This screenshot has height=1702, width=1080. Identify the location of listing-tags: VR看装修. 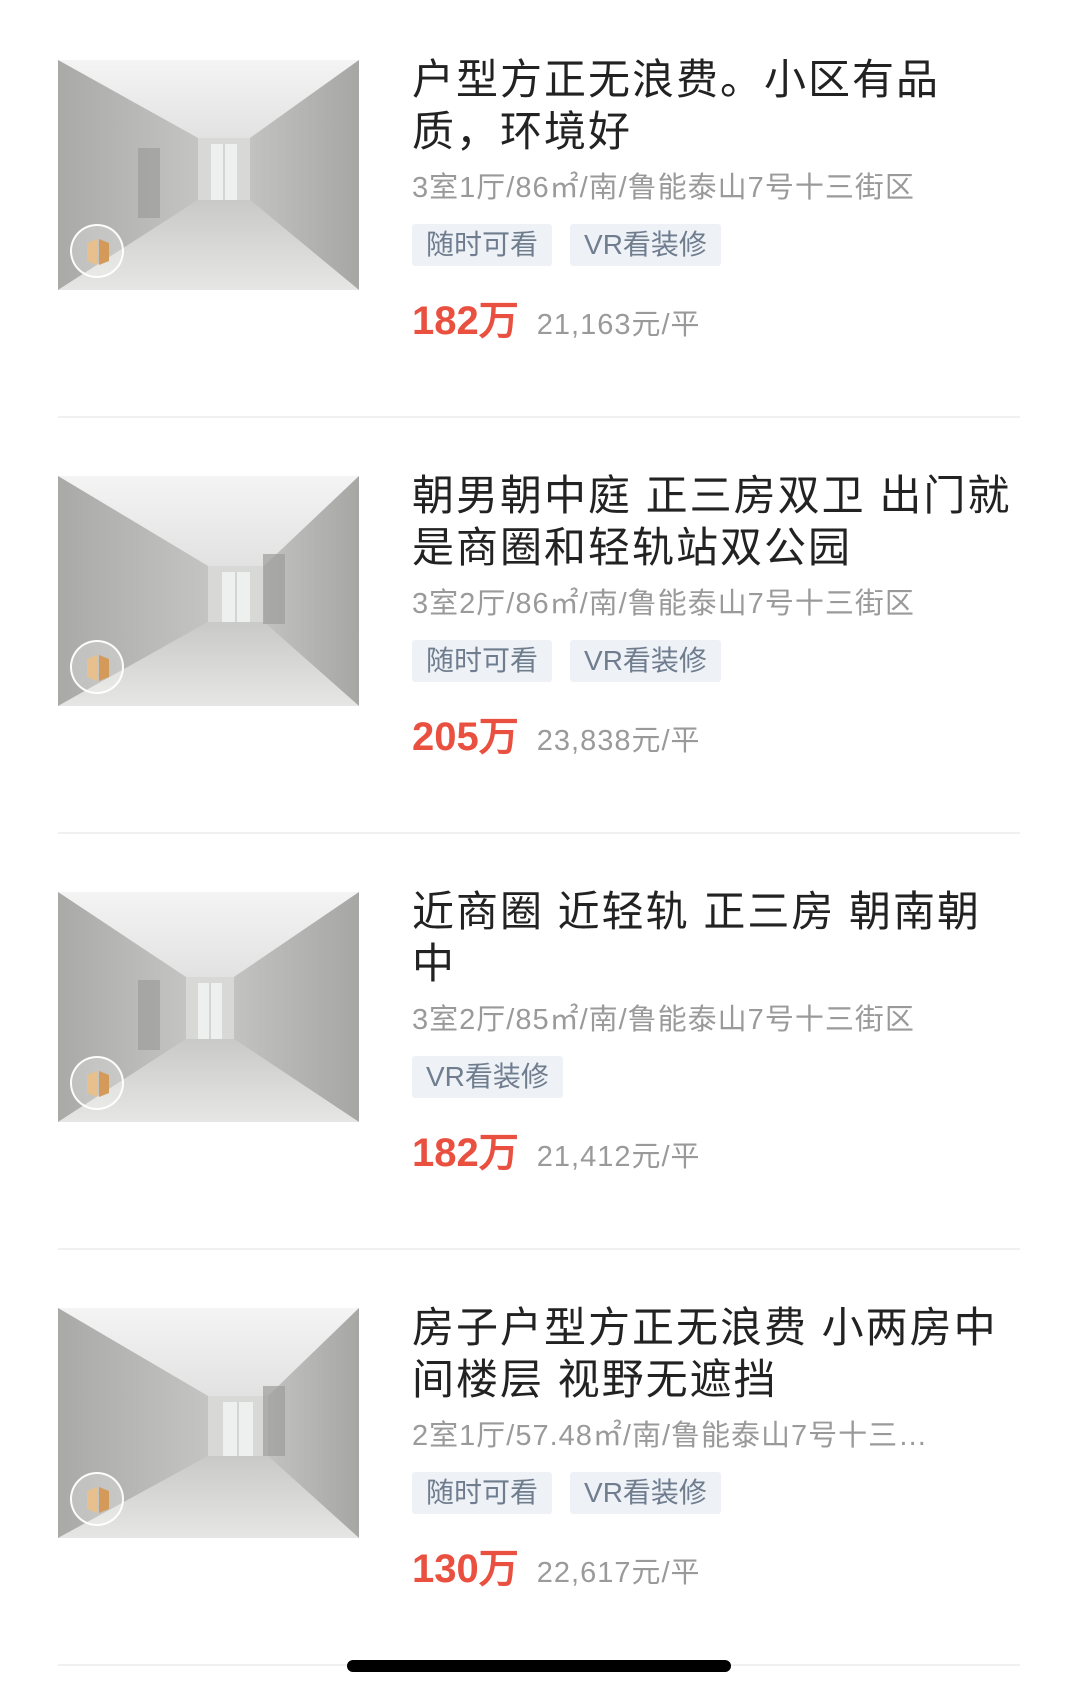
(712, 1077).